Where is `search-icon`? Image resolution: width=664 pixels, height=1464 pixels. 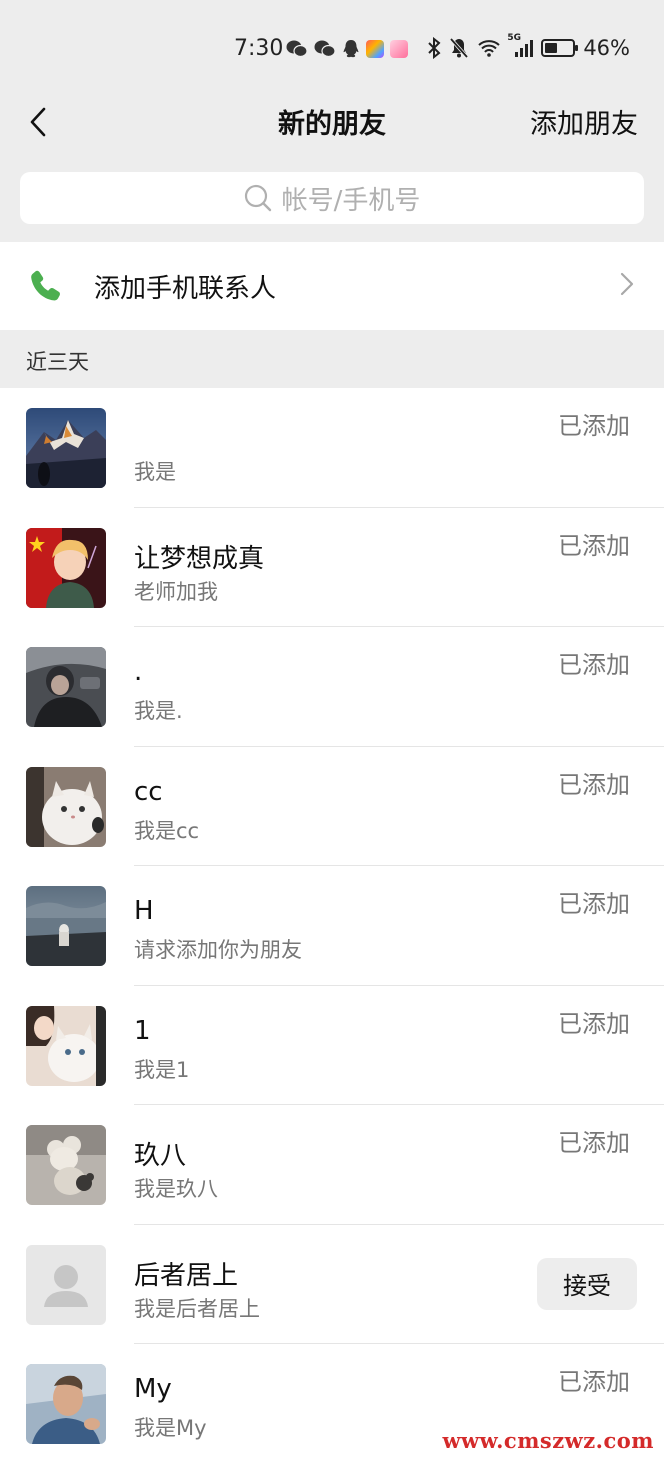 search-icon is located at coordinates (257, 198).